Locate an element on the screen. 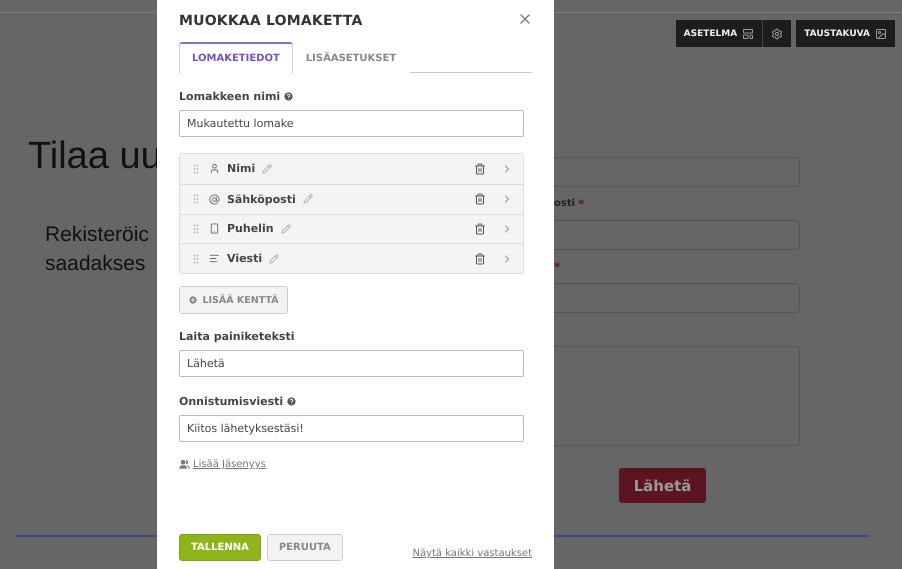 The width and height of the screenshot is (902, 569). field-name: Puhelin is located at coordinates (250, 229).